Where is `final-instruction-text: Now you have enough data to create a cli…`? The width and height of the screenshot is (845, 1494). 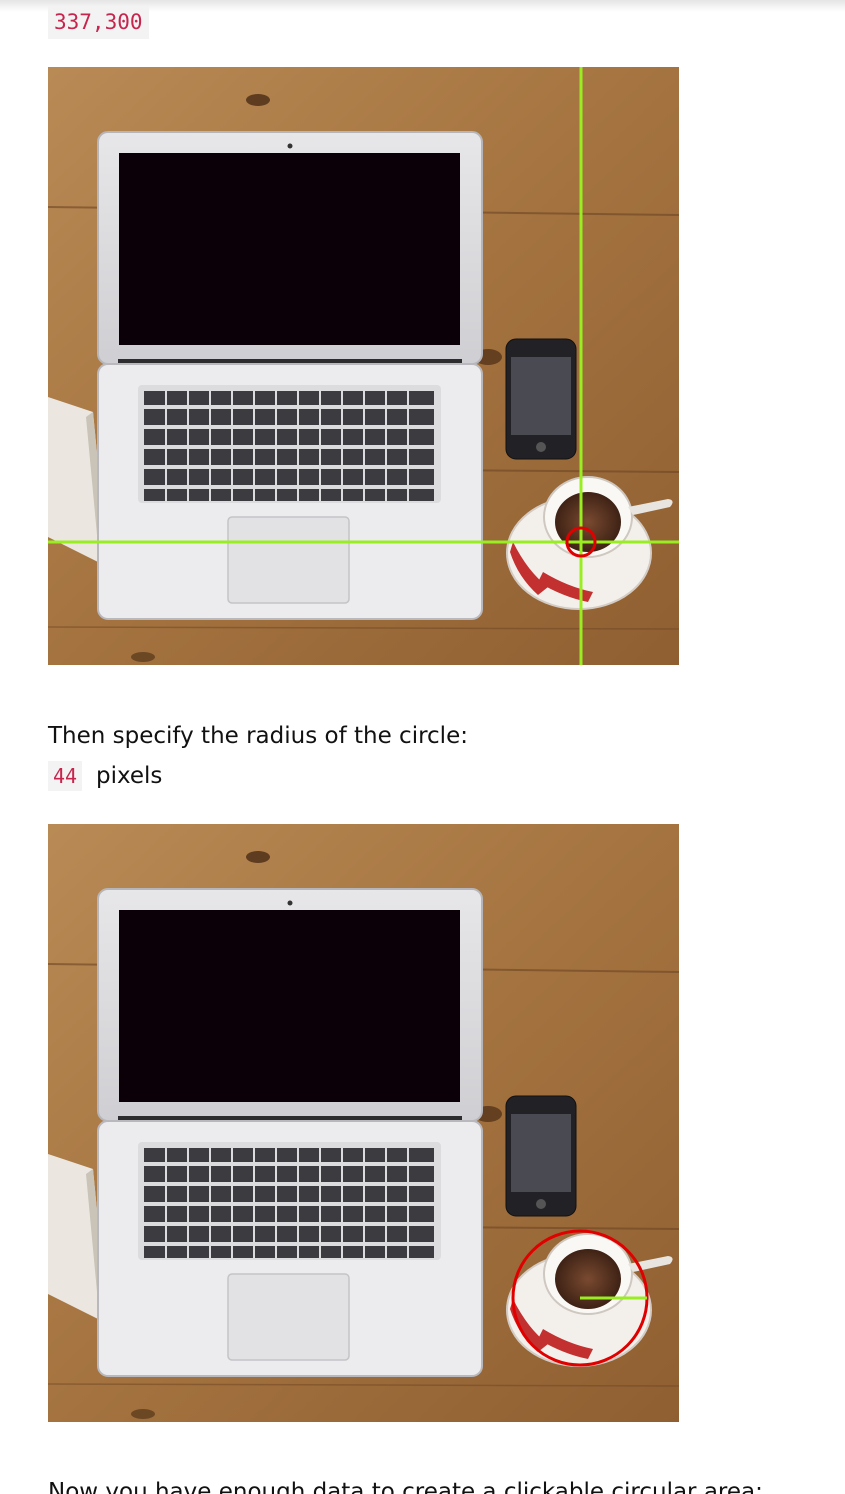 final-instruction-text: Now you have enough data to create a cli… is located at coordinates (405, 1486).